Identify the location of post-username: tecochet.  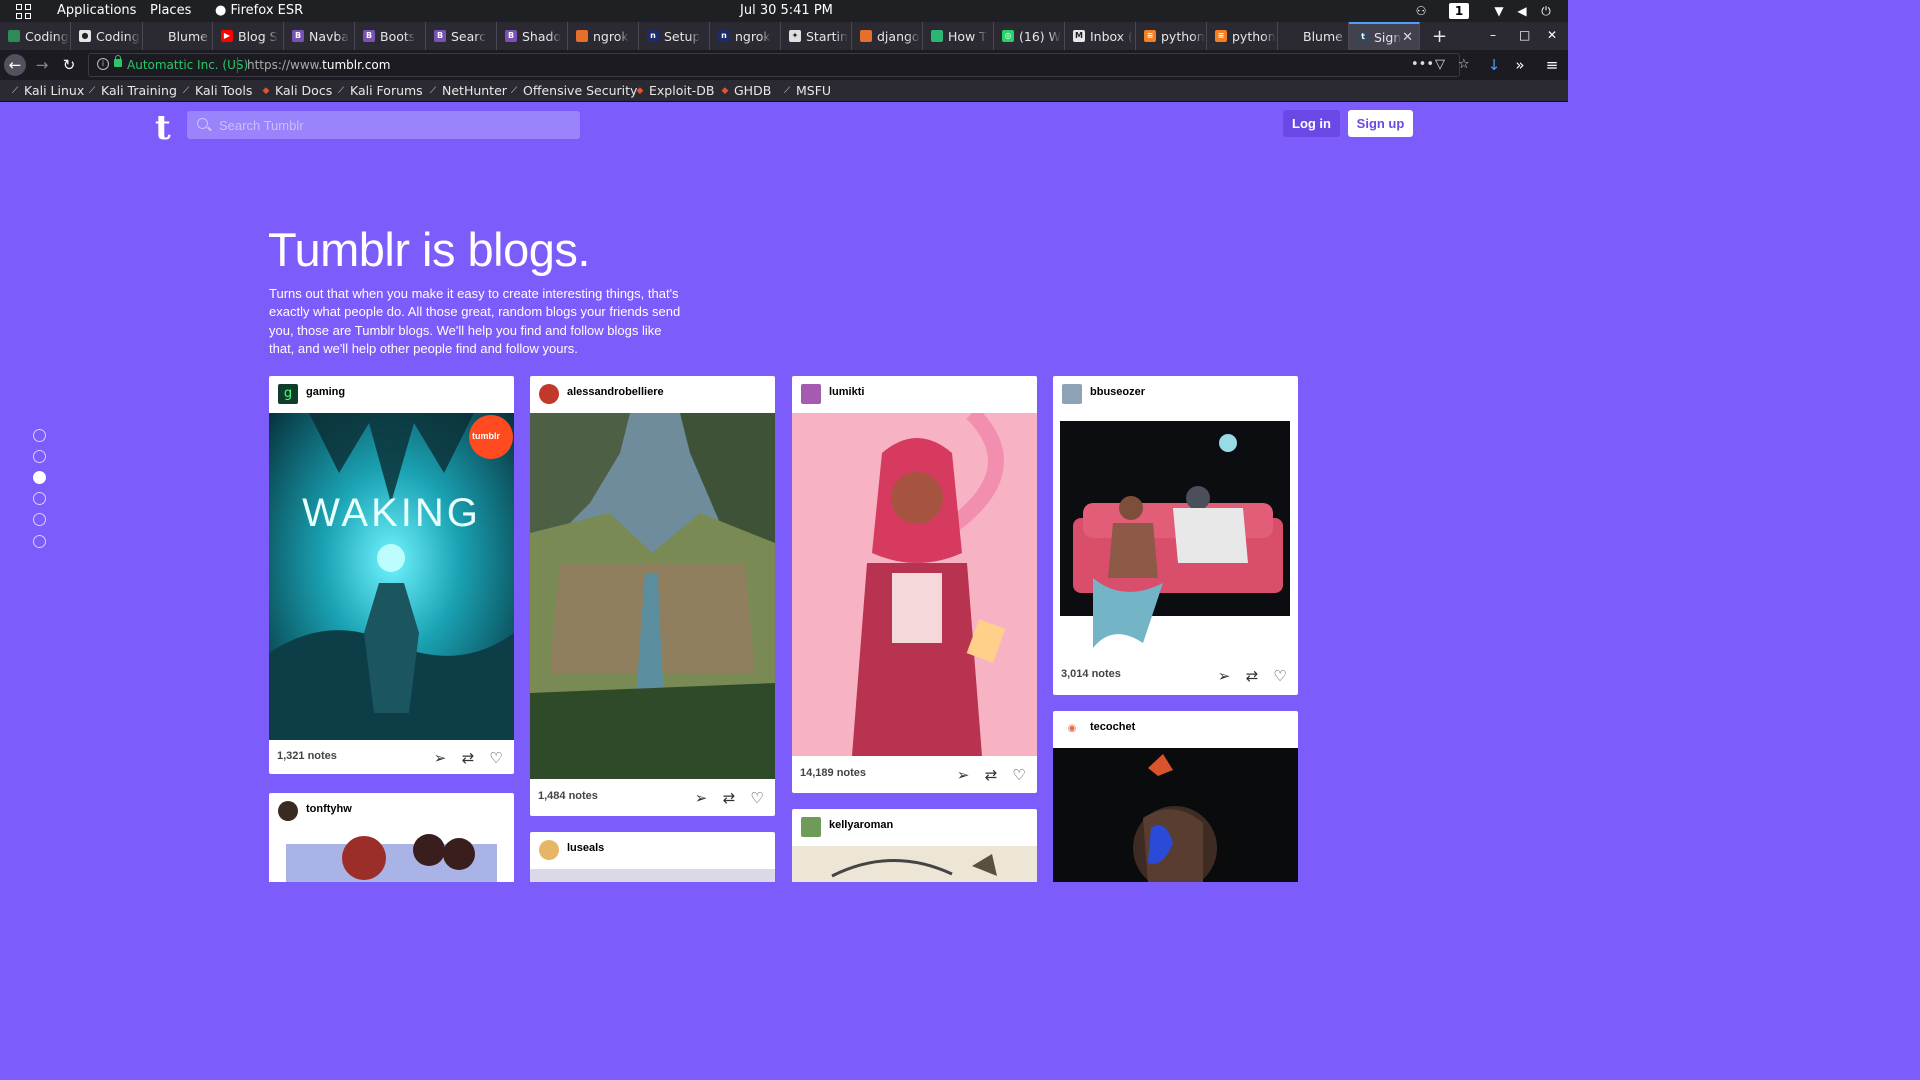
(1112, 727).